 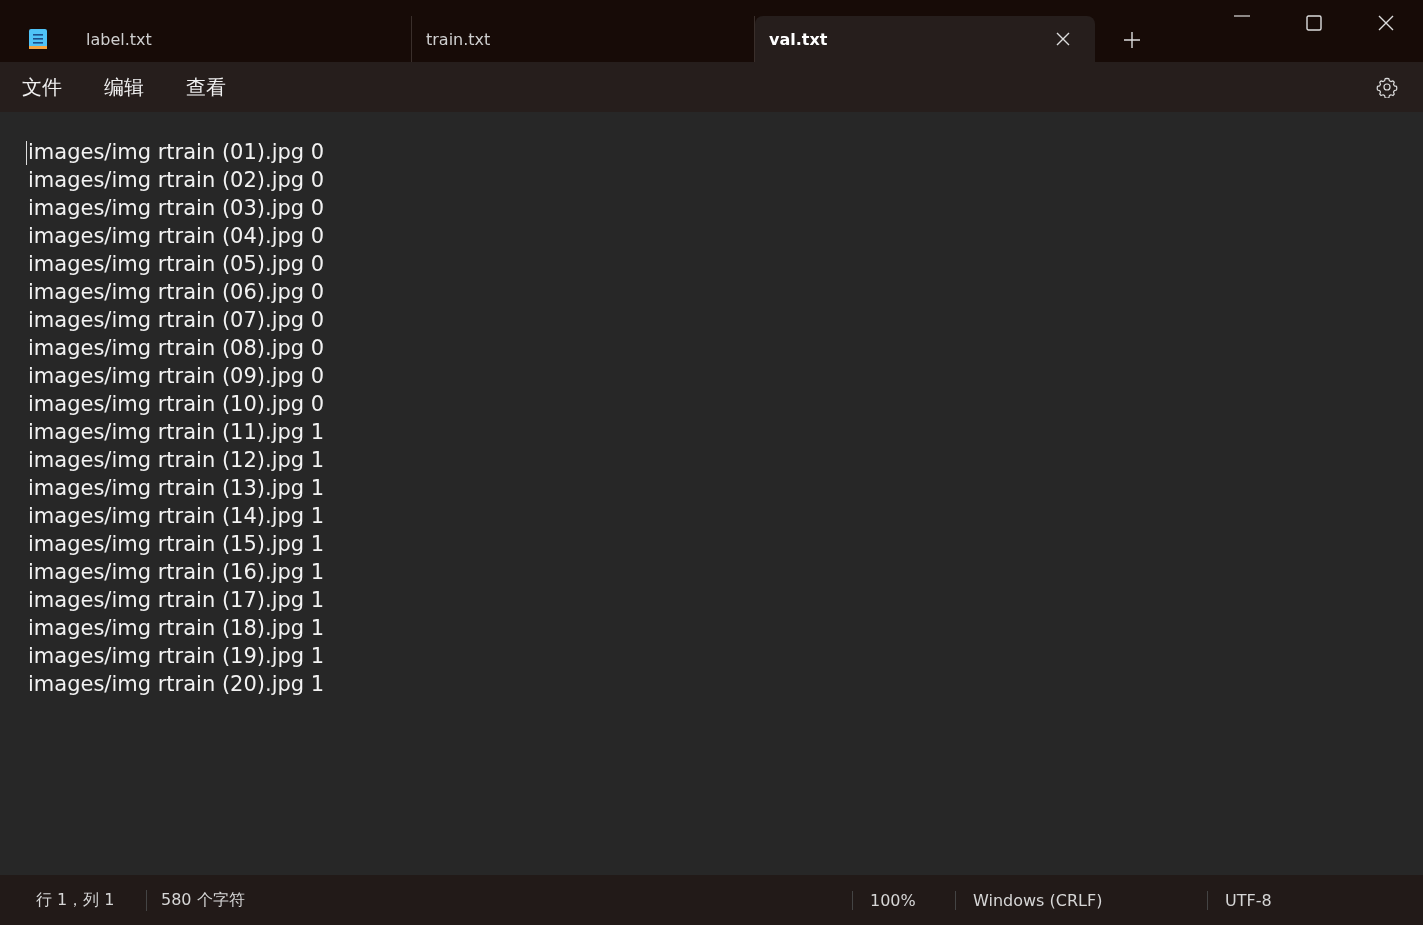 What do you see at coordinates (26, 153) in the screenshot?
I see `text-cursor` at bounding box center [26, 153].